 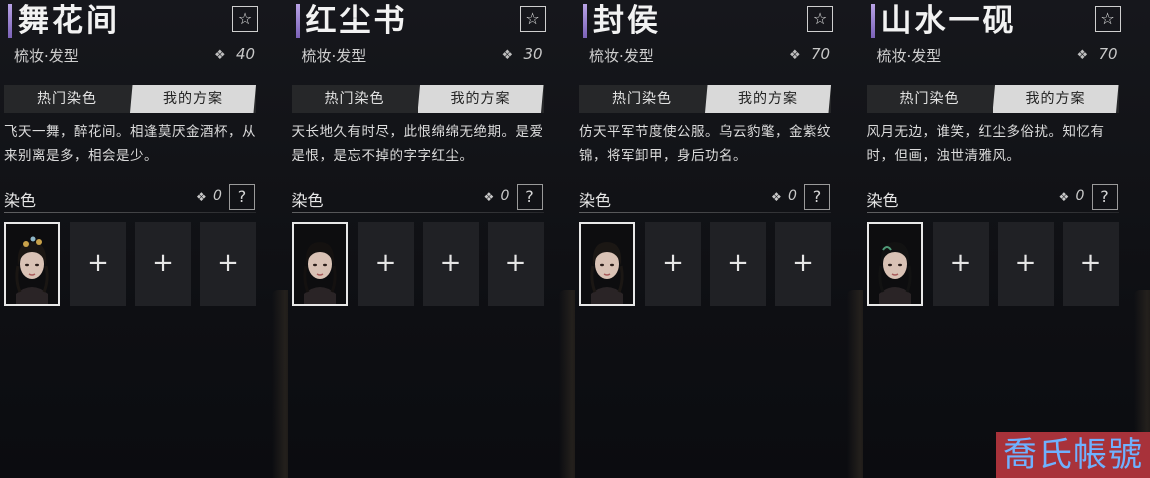 I want to click on title-row: 舞花间 ☆, so click(x=146, y=22).